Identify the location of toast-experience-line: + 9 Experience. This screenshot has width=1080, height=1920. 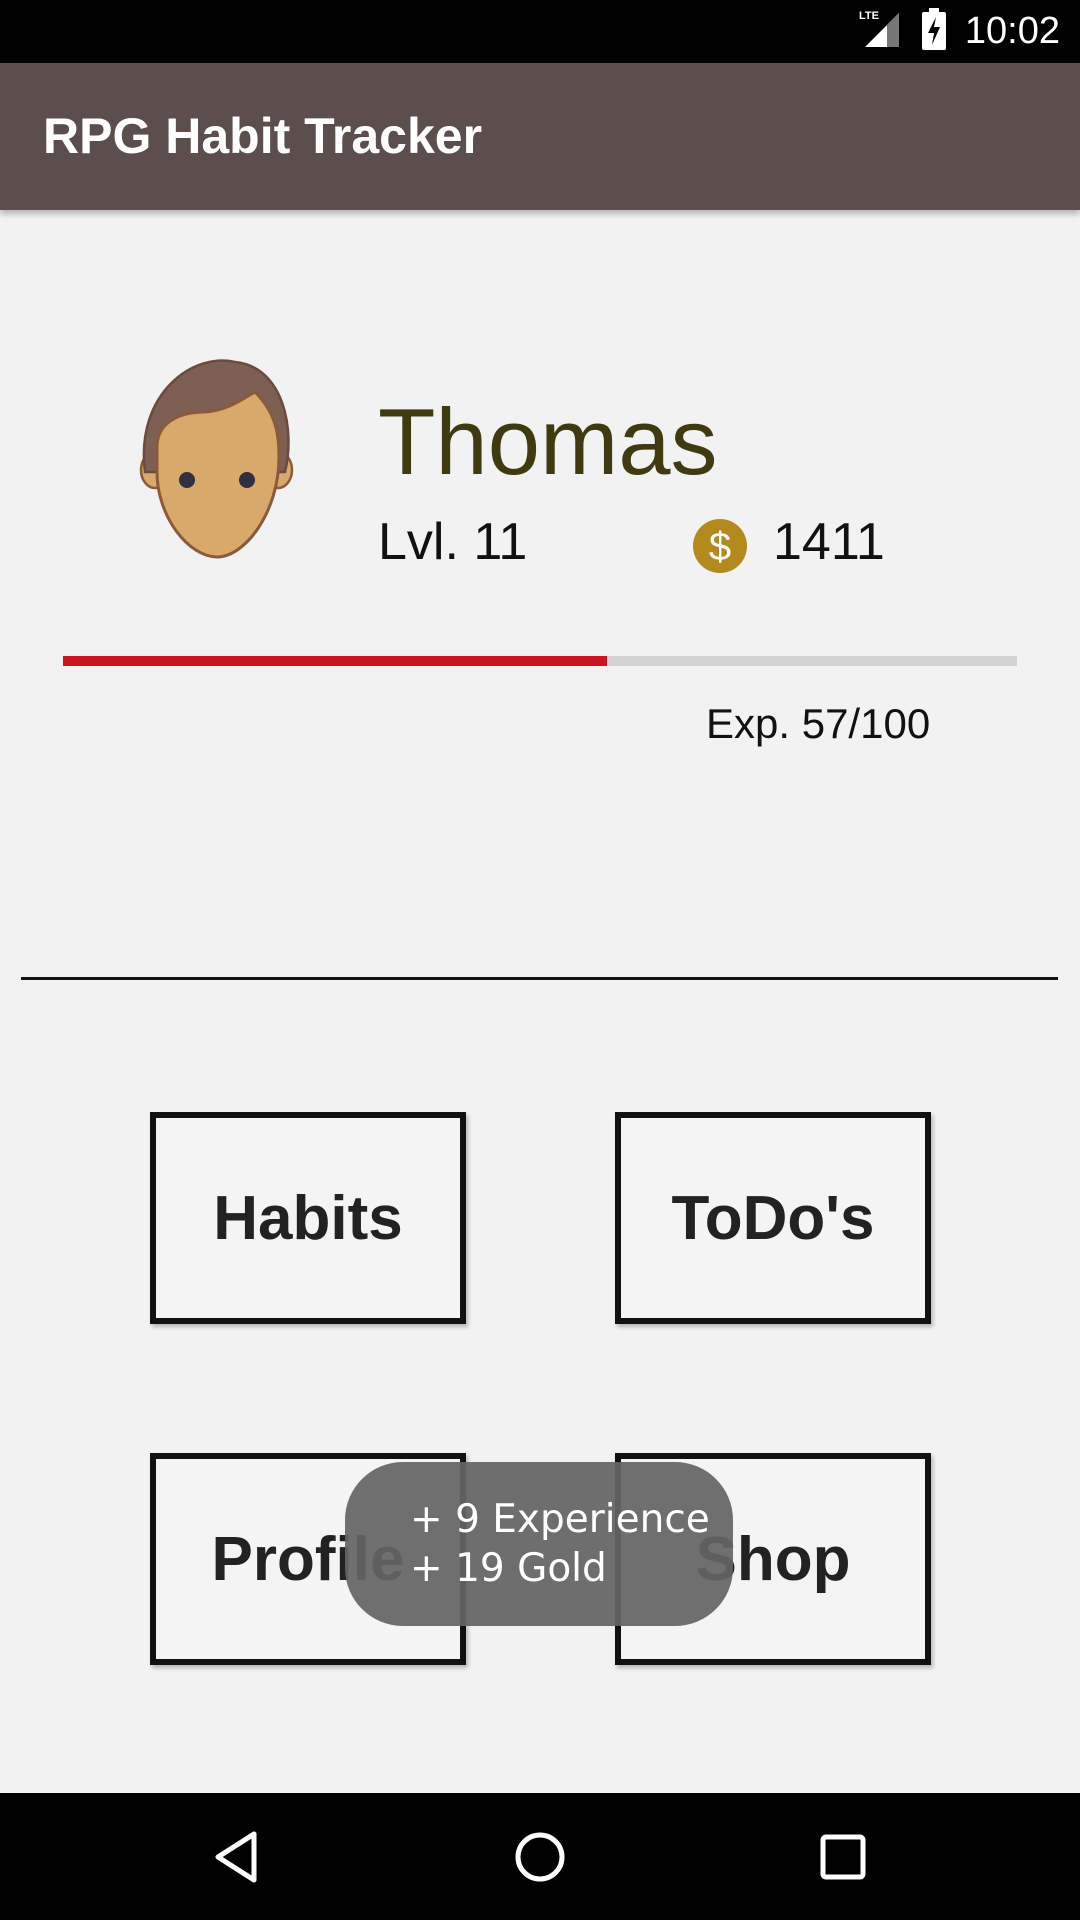
(560, 1519).